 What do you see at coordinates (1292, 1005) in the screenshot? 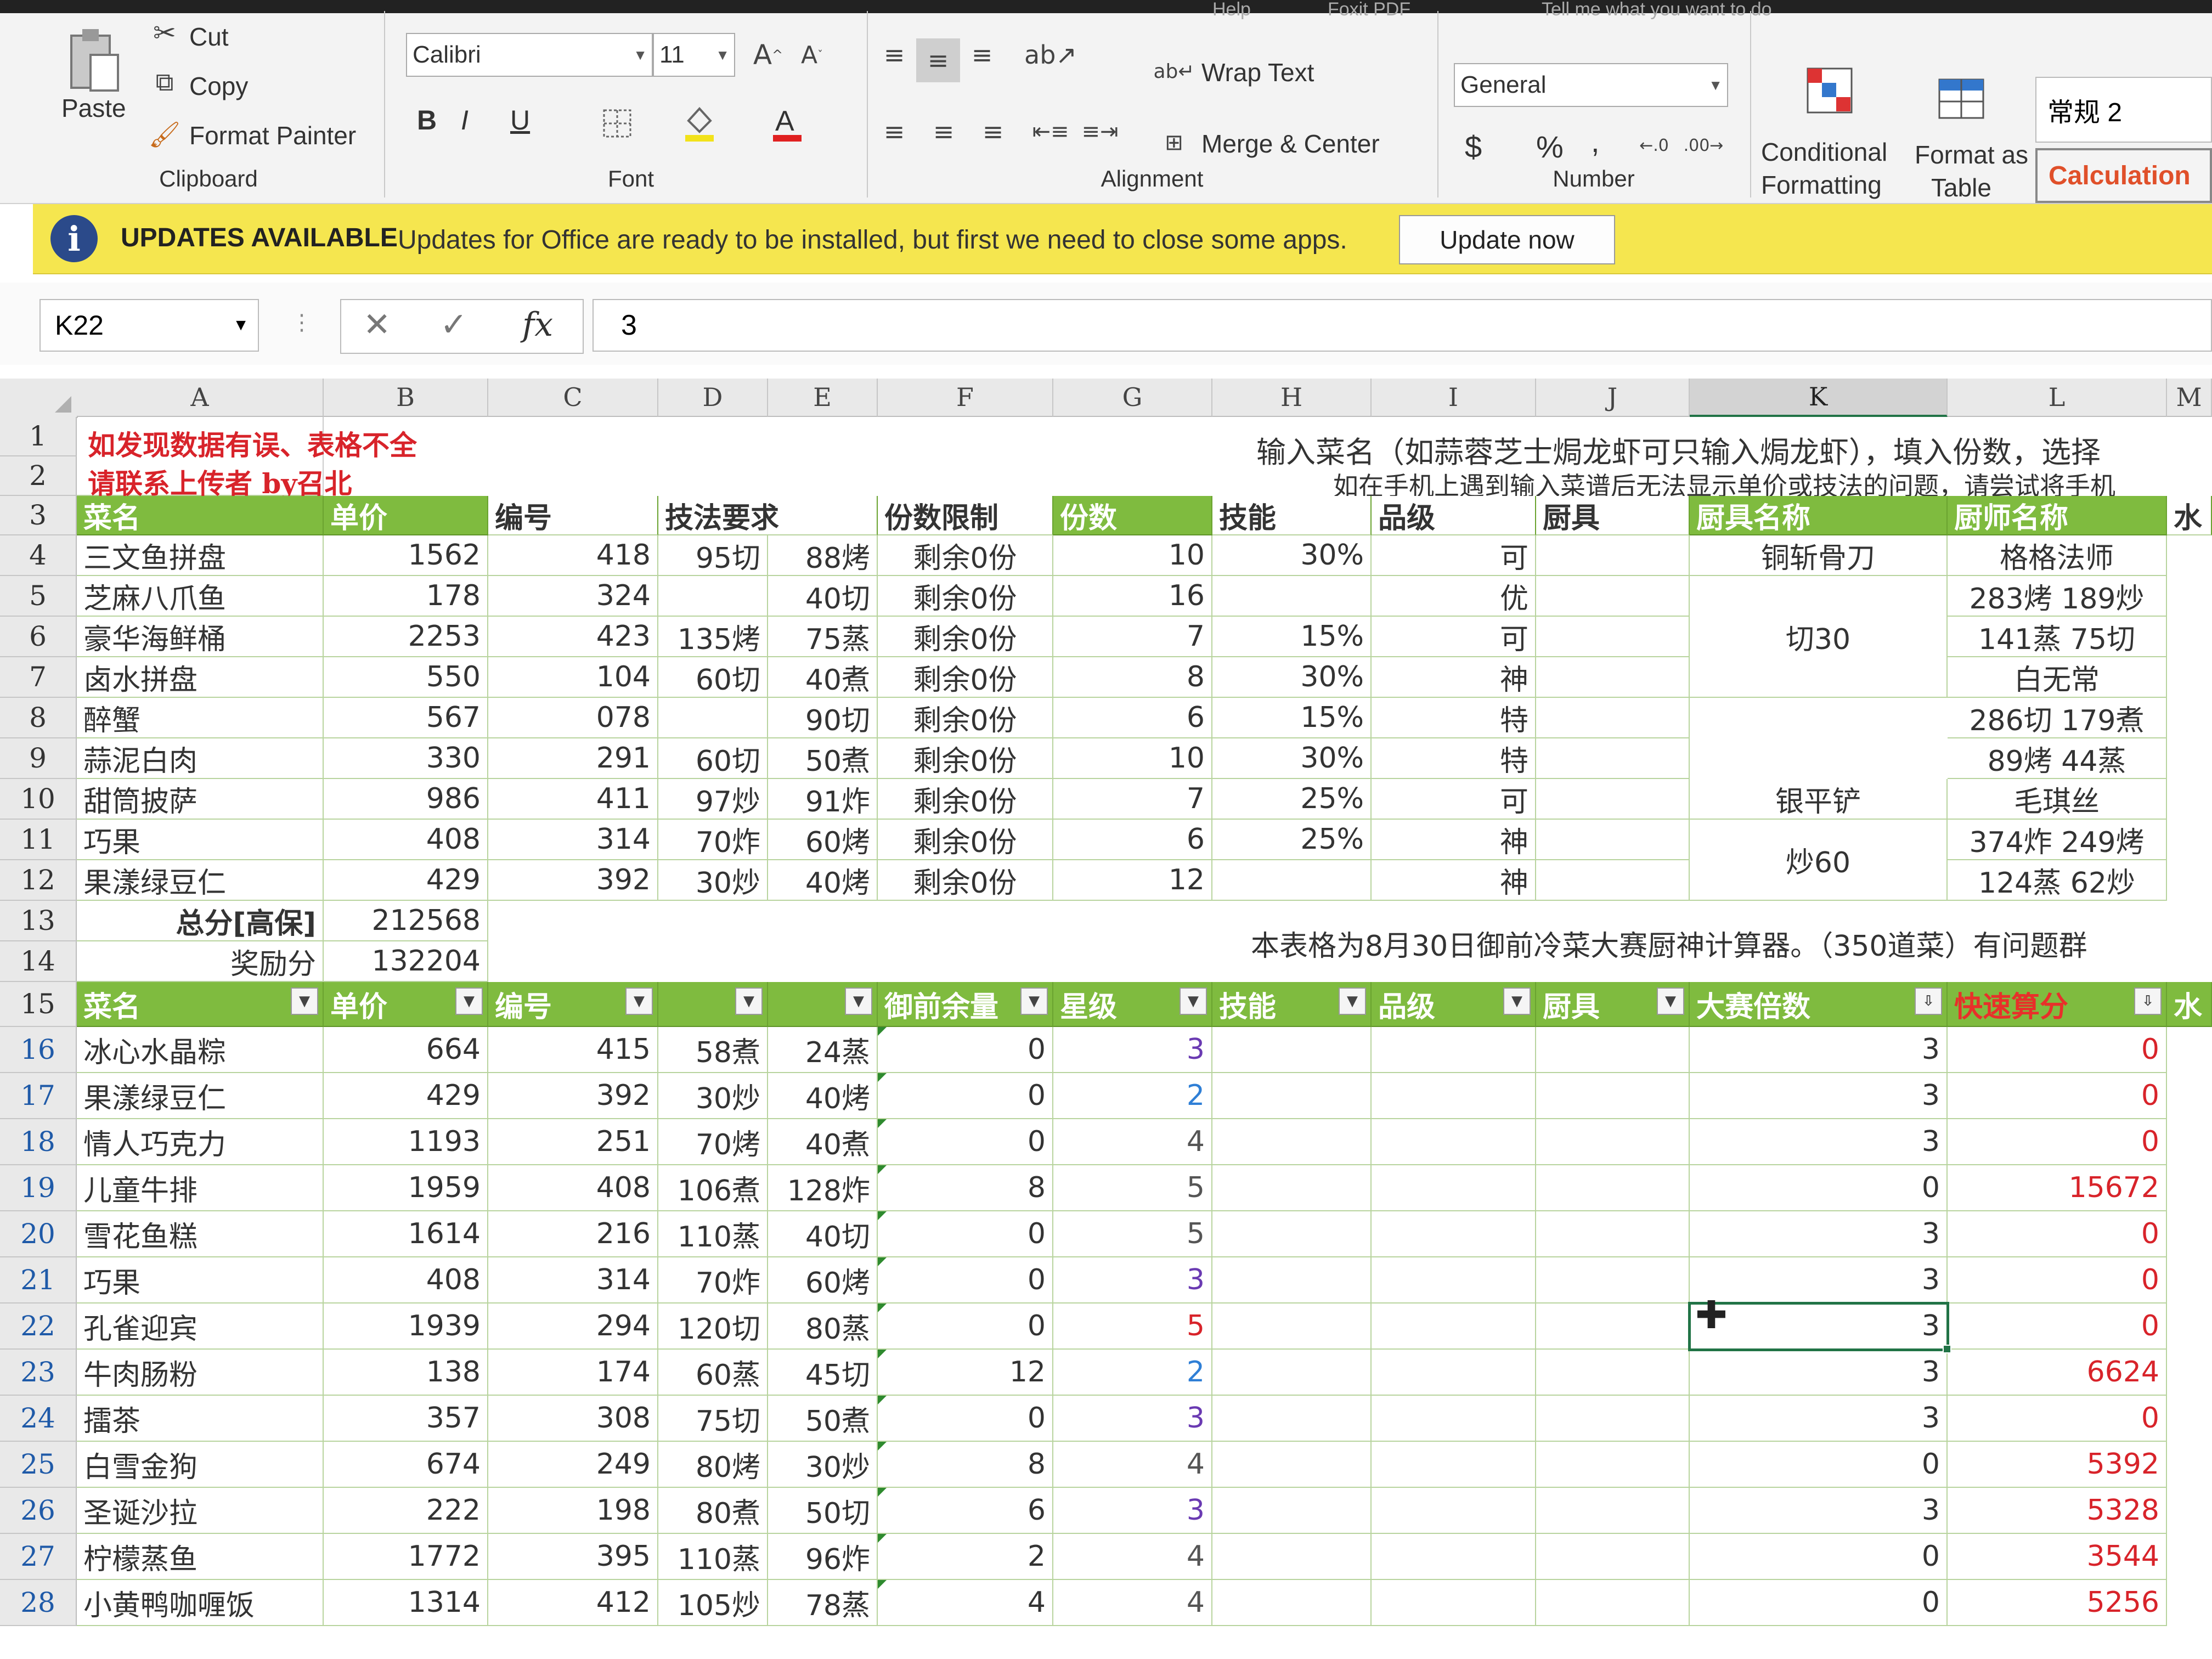
I see `header-skill: 技能 ▼` at bounding box center [1292, 1005].